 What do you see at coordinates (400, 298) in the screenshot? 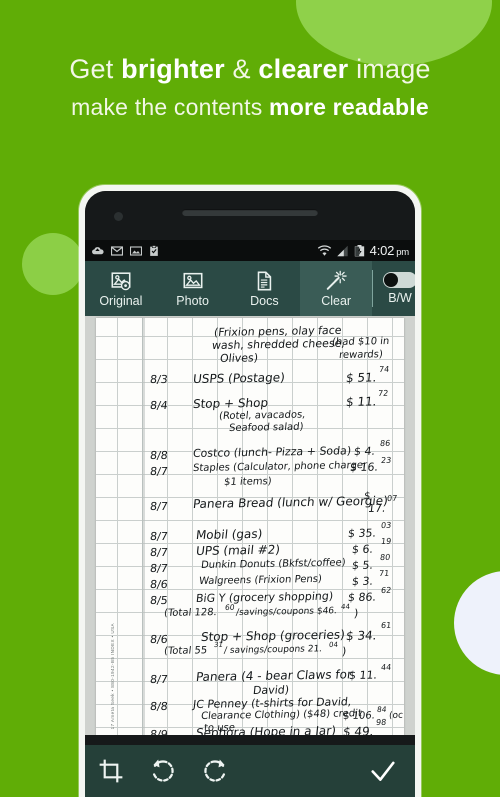
I see `bw-label: B/W` at bounding box center [400, 298].